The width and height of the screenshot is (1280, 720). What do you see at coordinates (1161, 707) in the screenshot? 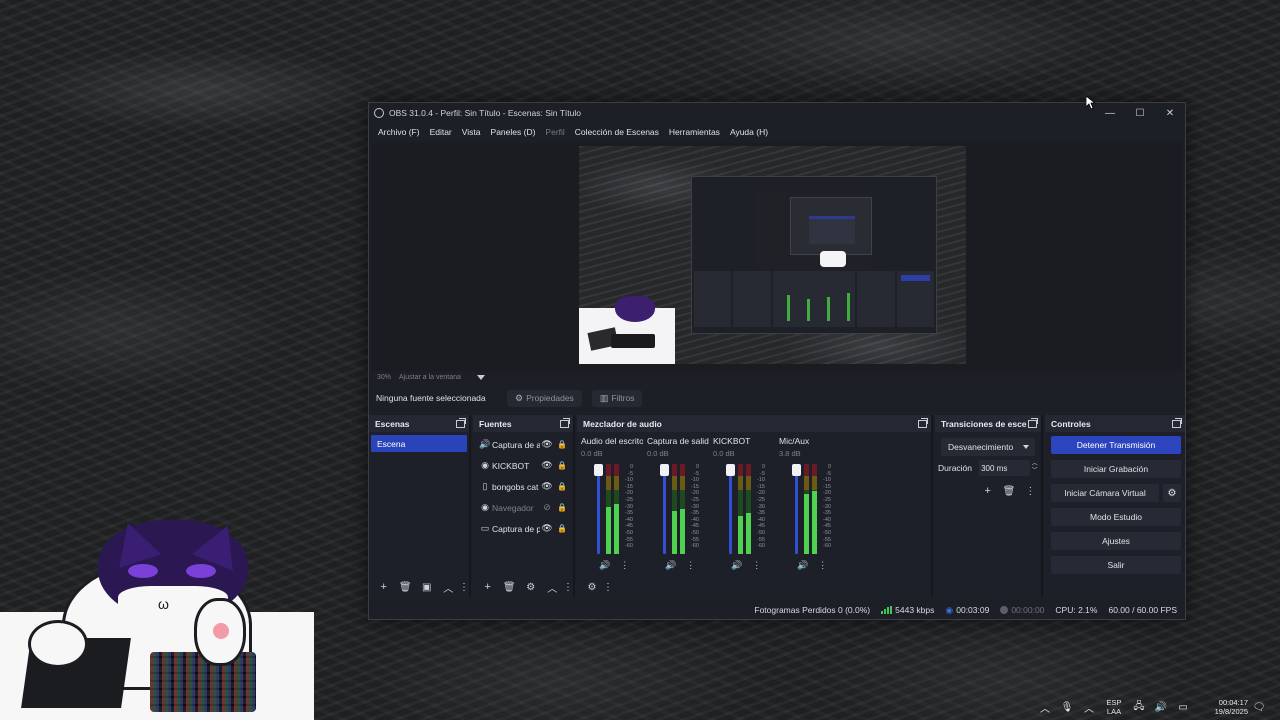
I see `speaker-icon: 🔊` at bounding box center [1161, 707].